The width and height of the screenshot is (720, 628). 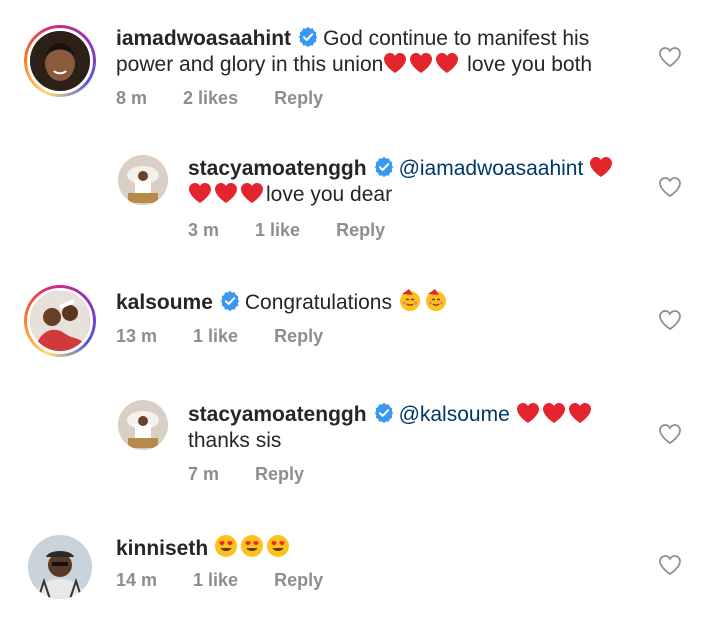 I want to click on timestamp: 3 m, so click(x=204, y=230).